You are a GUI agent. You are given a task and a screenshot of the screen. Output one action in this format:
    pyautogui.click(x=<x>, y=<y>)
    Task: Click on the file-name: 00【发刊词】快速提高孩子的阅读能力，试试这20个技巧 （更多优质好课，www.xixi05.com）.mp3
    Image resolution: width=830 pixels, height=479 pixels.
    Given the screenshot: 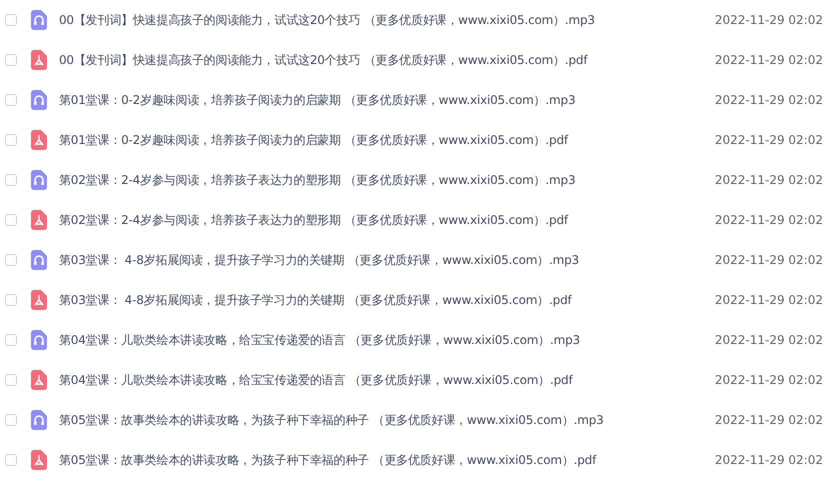 What is the action you would take?
    pyautogui.click(x=383, y=20)
    